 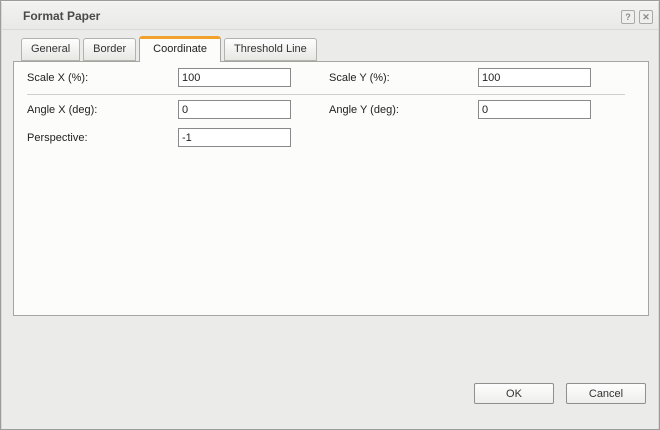 I want to click on perspective-row: Perspective:, so click(x=331, y=138).